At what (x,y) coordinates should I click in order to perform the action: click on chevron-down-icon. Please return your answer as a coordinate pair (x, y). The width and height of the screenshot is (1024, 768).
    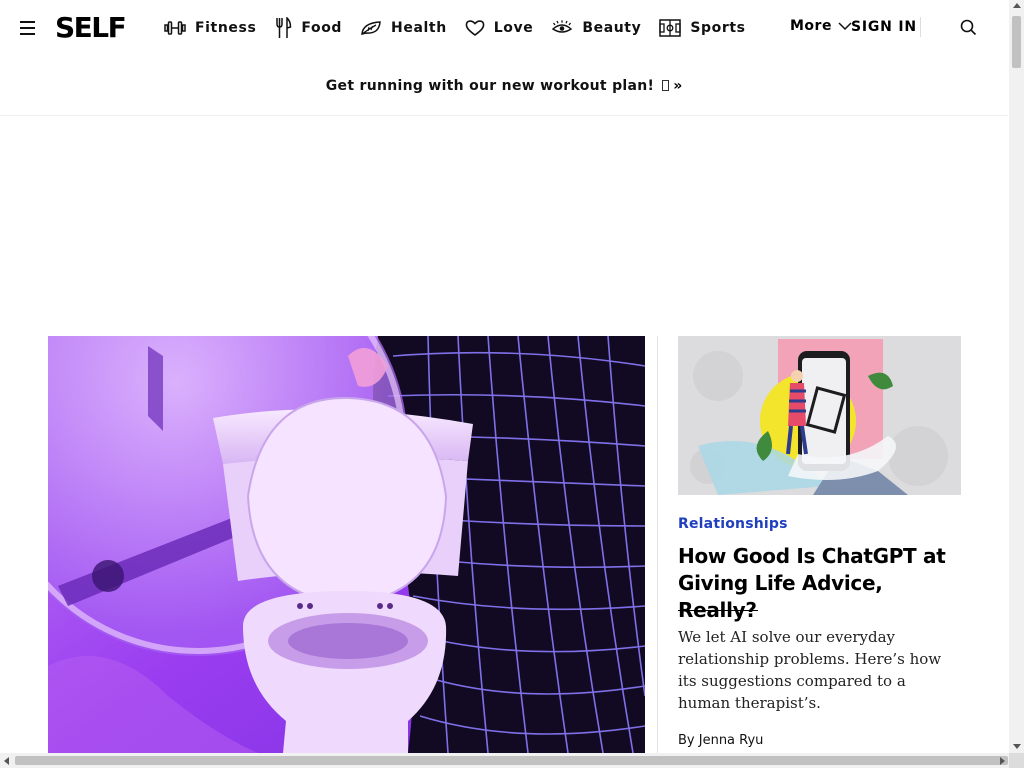
    Looking at the image, I should click on (845, 25).